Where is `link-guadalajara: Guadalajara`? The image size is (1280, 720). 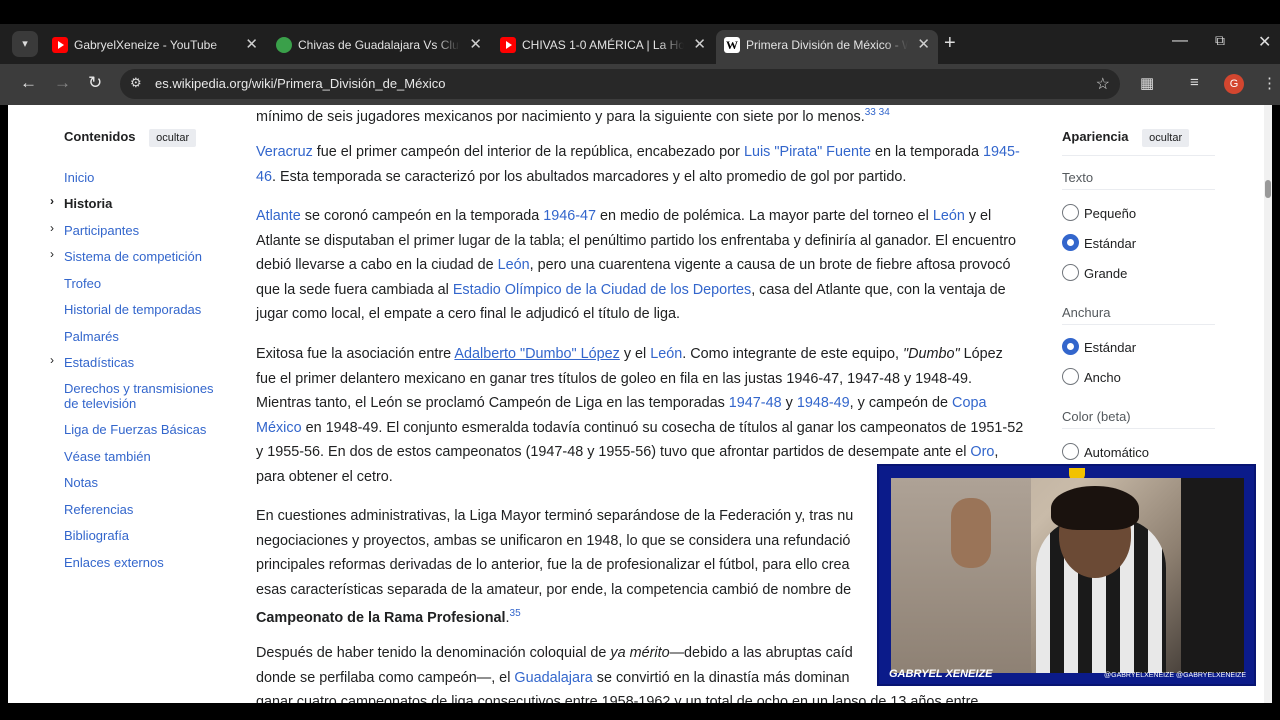 link-guadalajara: Guadalajara is located at coordinates (553, 678).